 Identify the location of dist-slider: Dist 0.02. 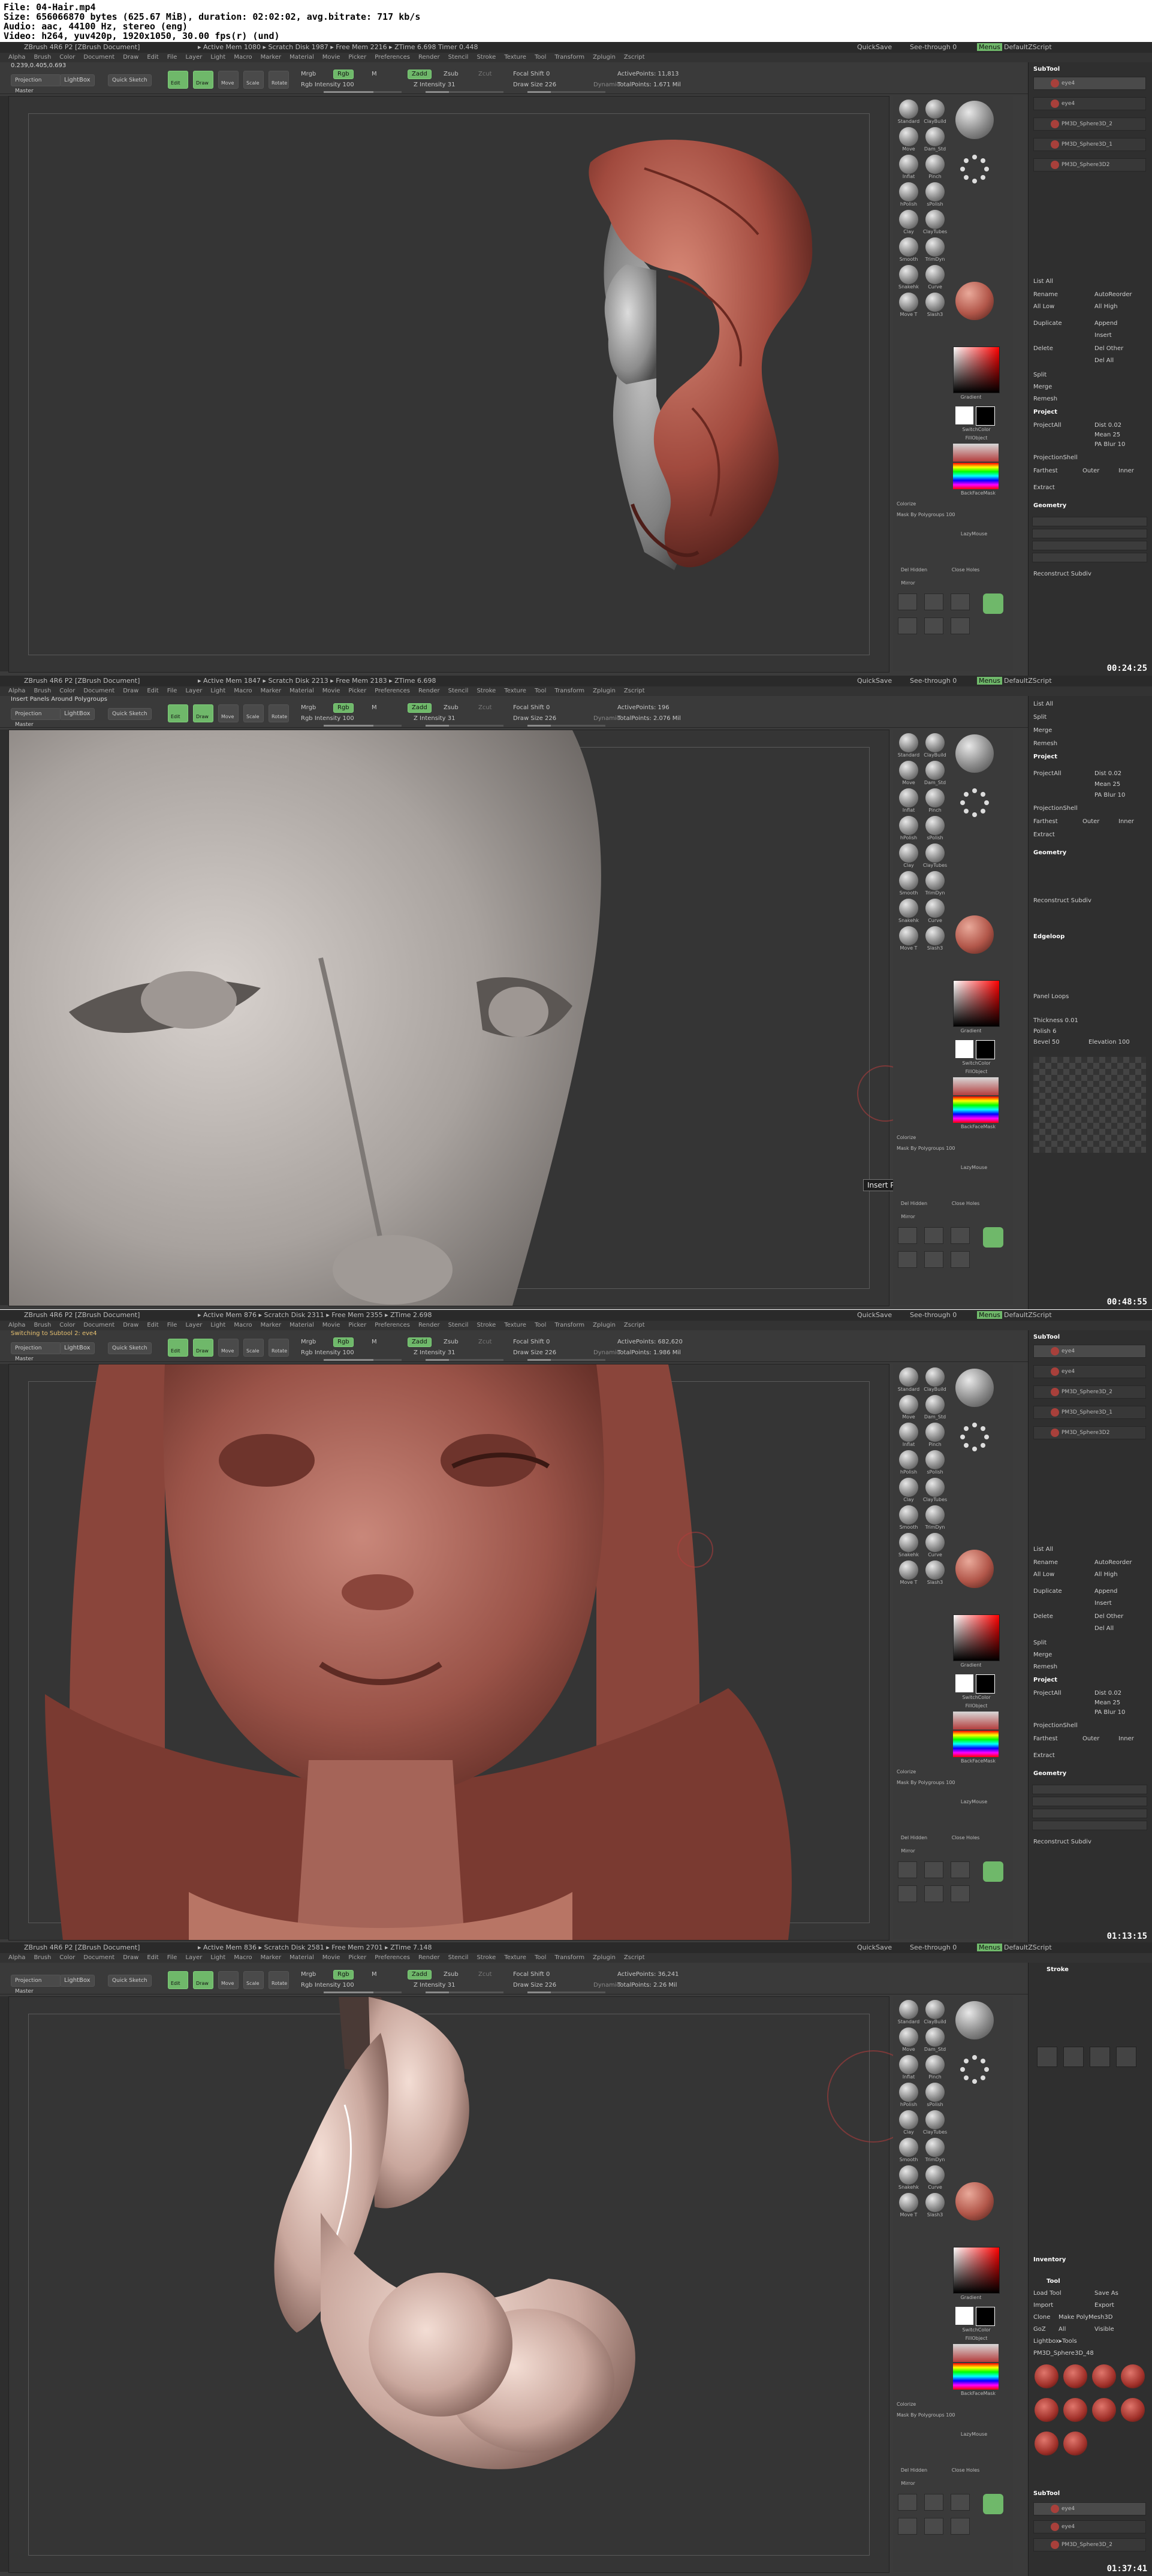
(1107, 773).